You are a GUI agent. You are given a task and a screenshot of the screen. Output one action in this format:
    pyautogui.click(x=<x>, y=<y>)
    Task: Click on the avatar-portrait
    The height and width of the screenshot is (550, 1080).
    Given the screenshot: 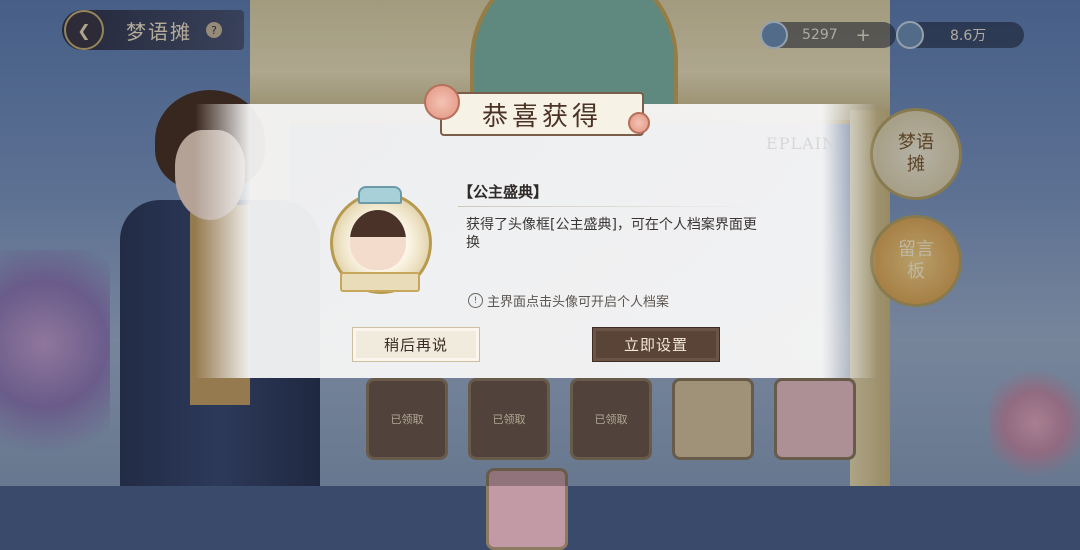 What is the action you would take?
    pyautogui.click(x=378, y=240)
    